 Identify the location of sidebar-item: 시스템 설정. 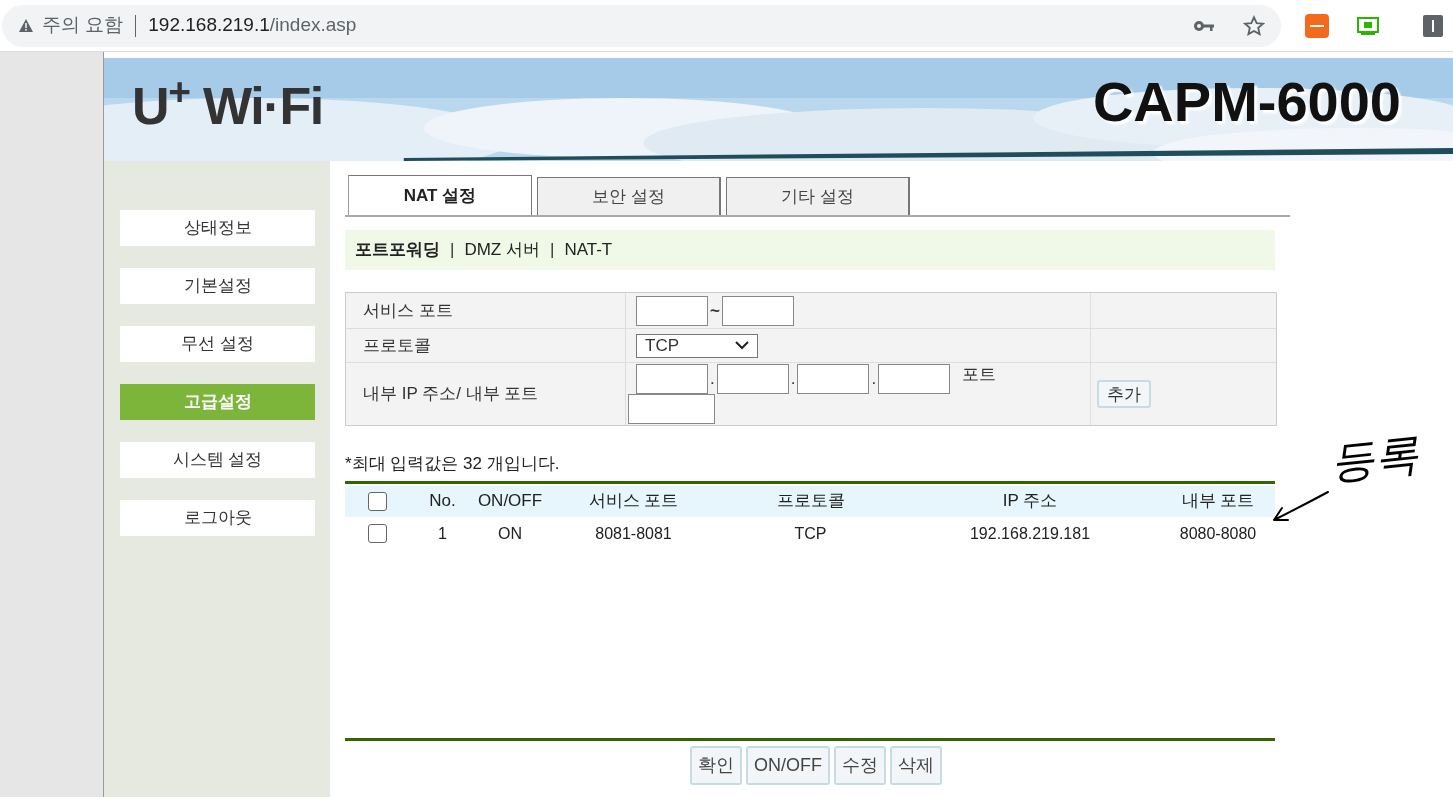
(217, 460).